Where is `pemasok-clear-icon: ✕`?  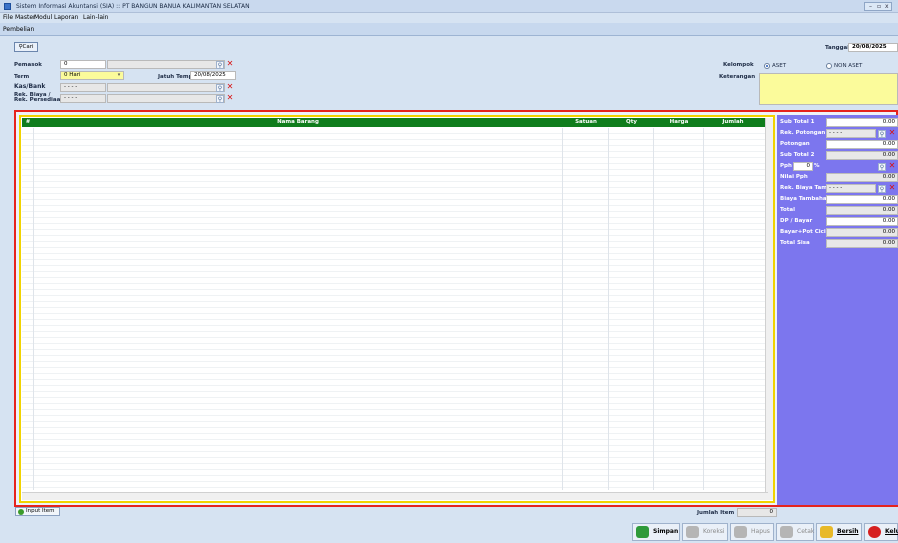 pemasok-clear-icon: ✕ is located at coordinates (230, 64).